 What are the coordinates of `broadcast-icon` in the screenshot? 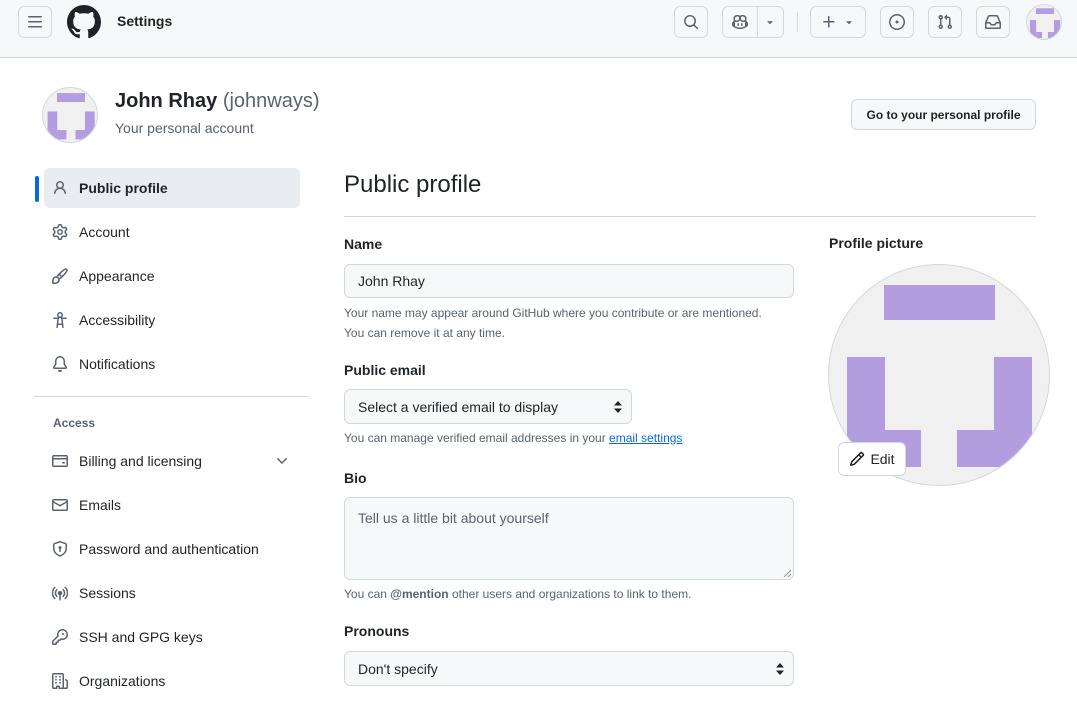 It's located at (65, 593).